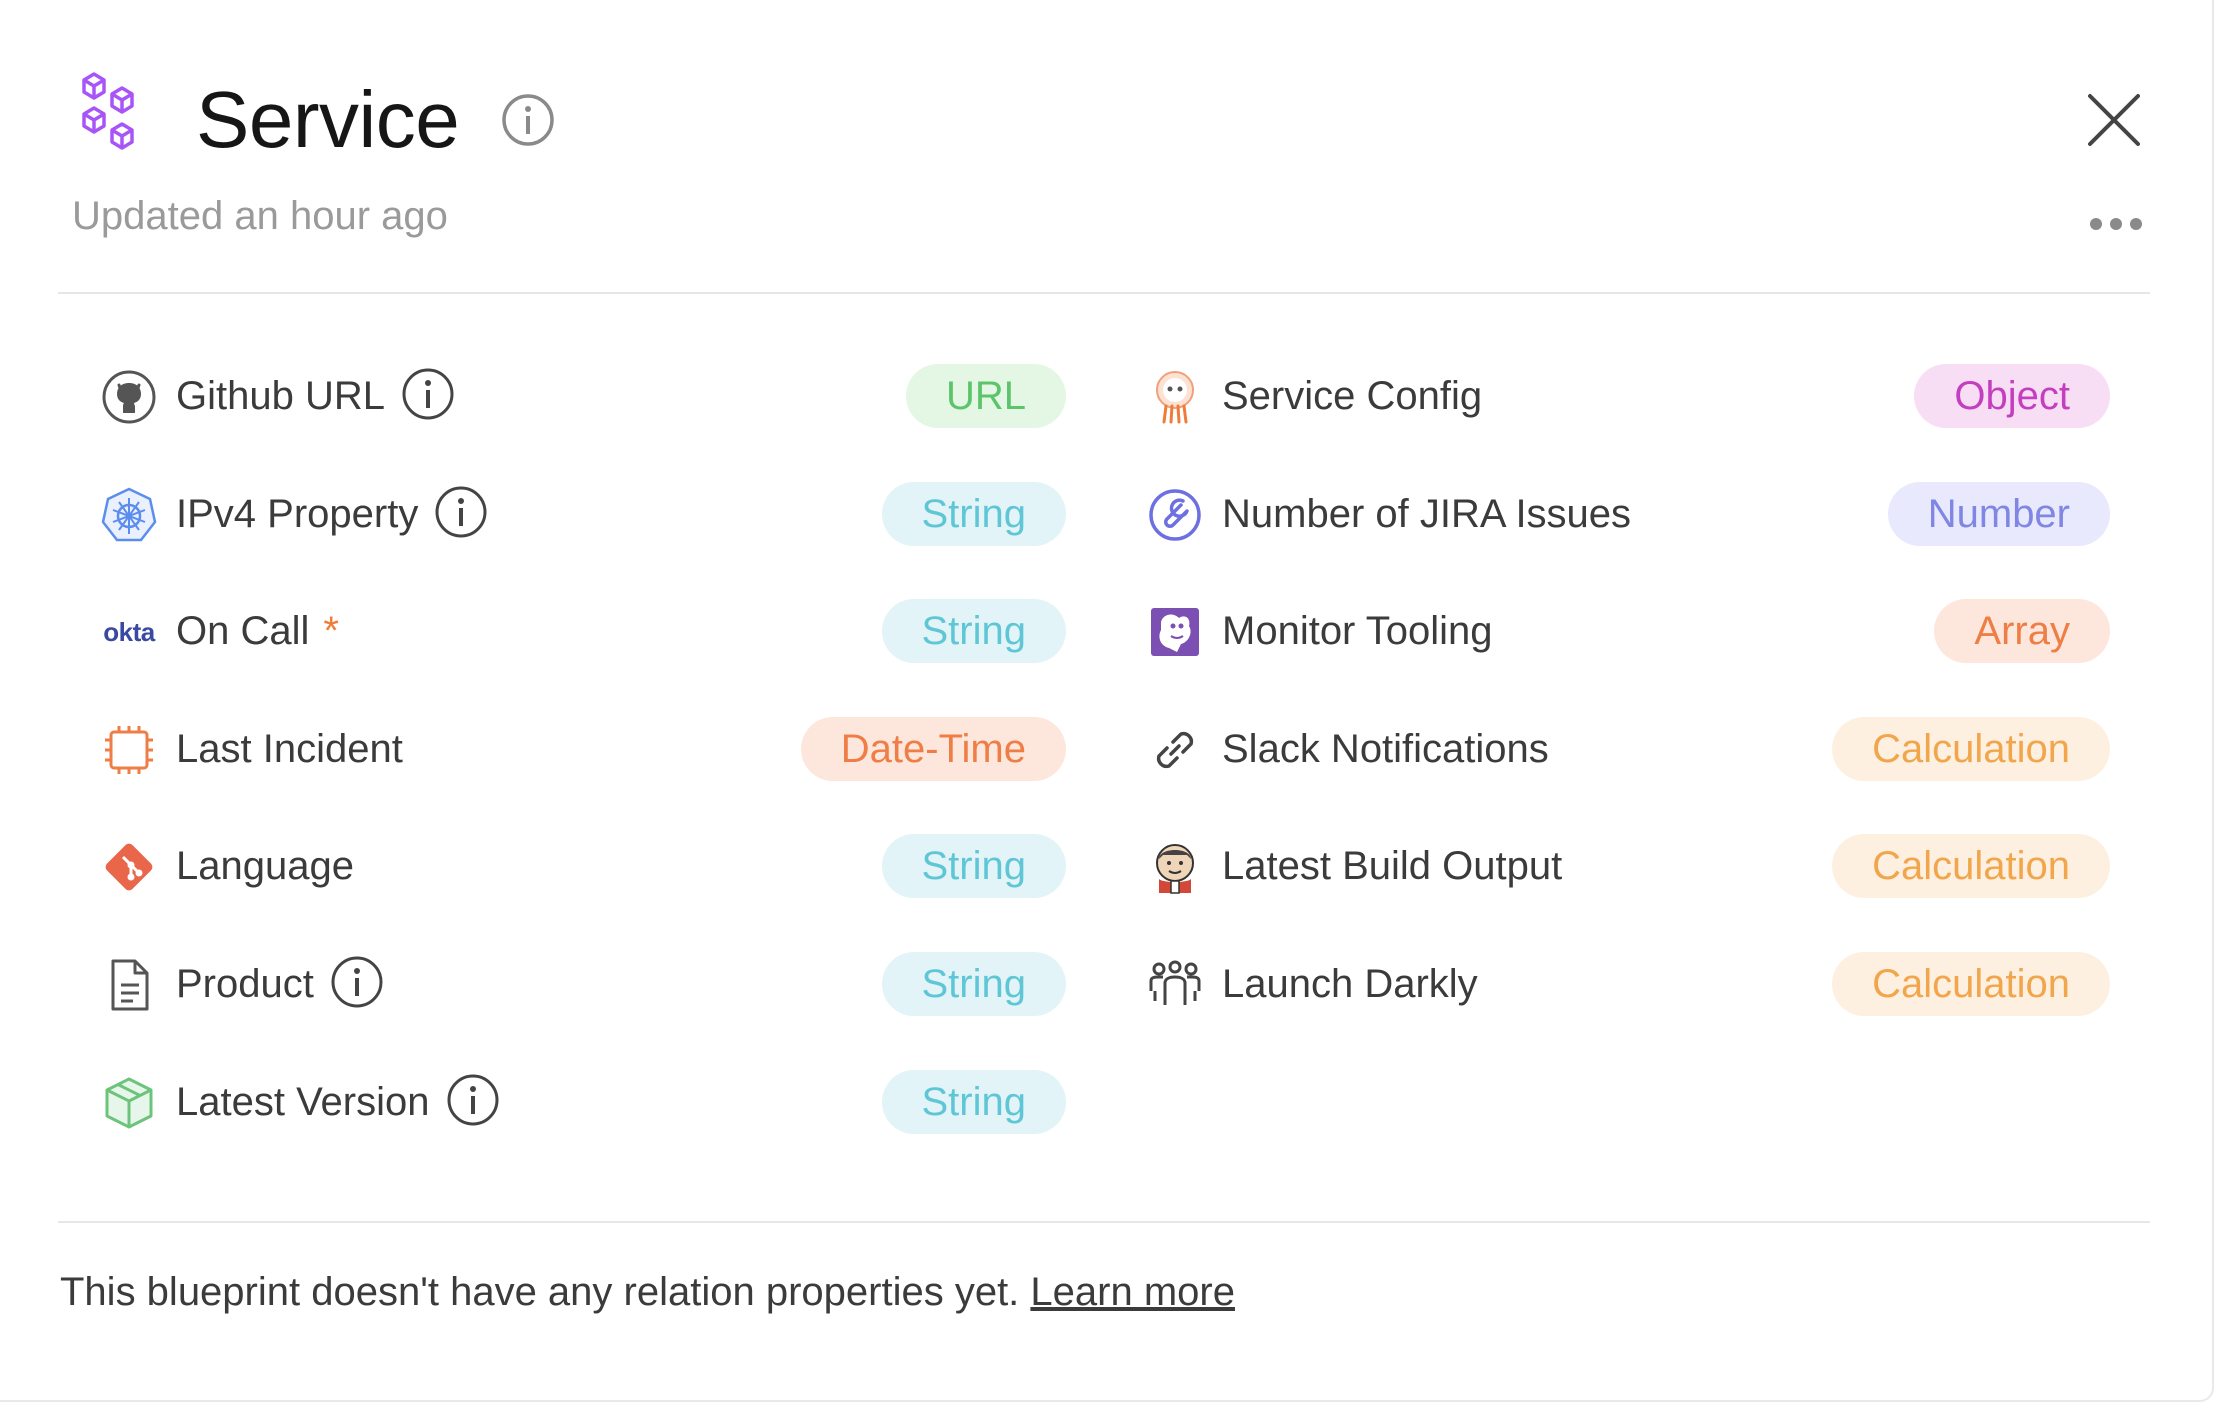  I want to click on footer-divider, so click(1104, 1222).